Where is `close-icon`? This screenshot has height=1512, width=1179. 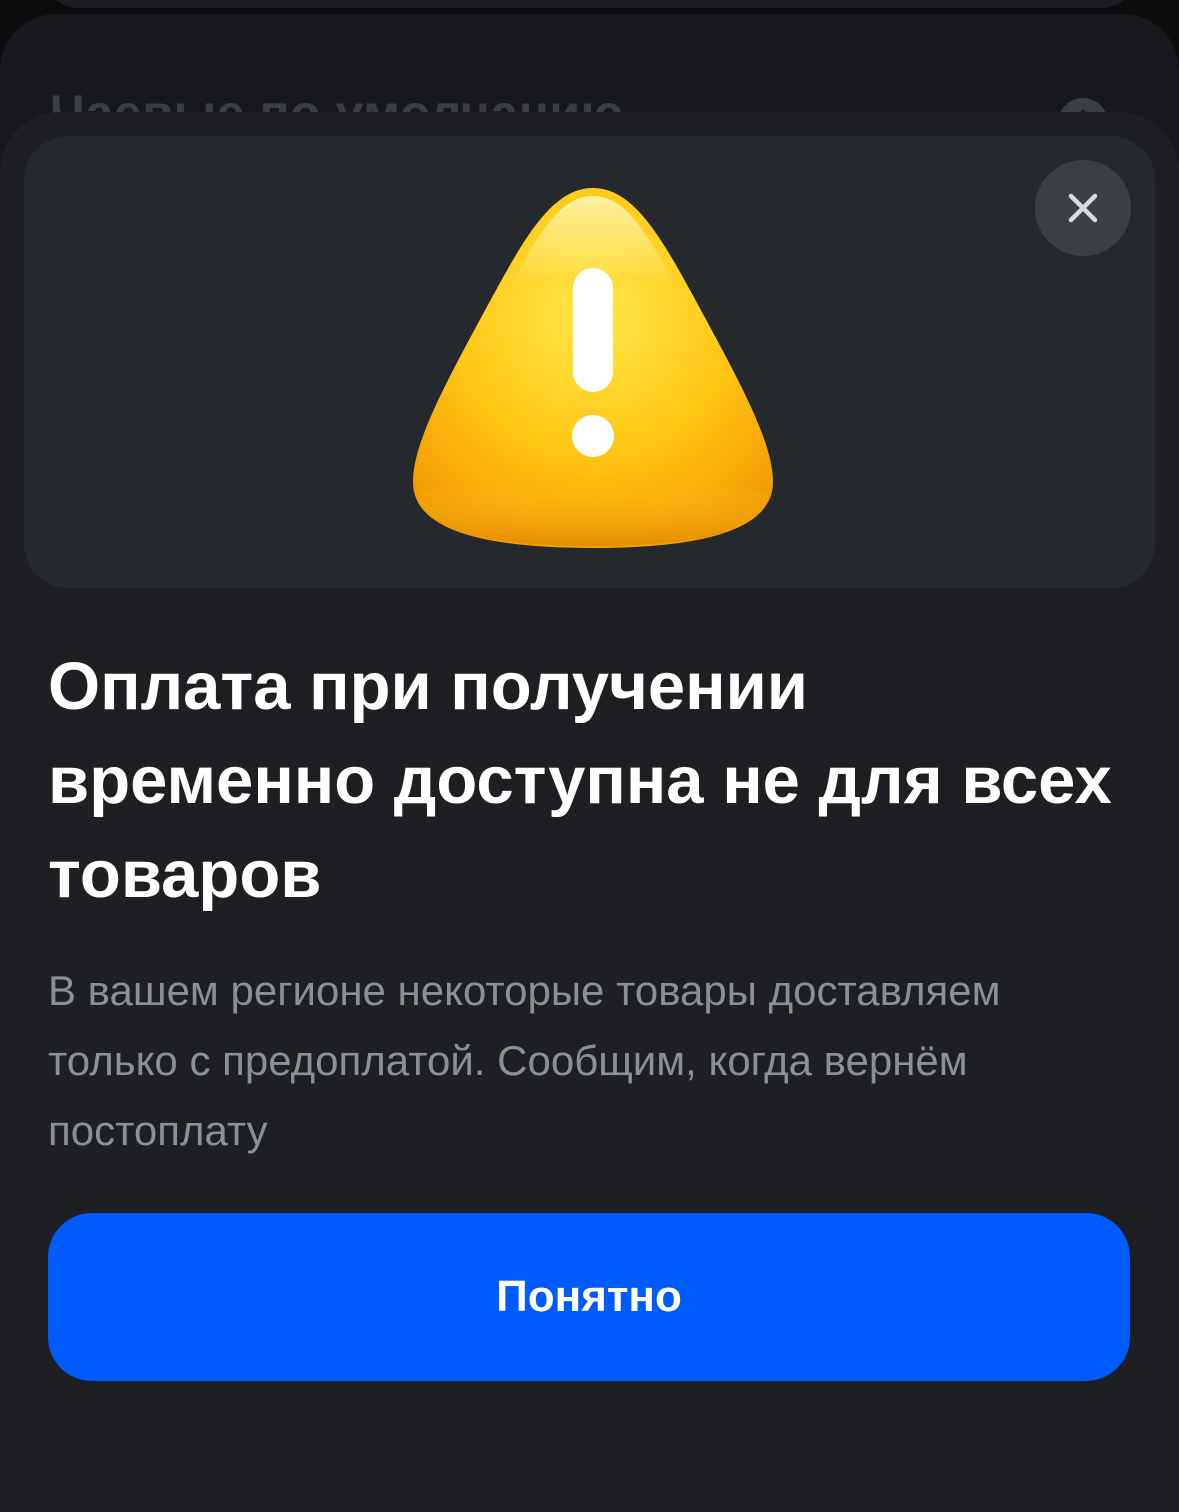 close-icon is located at coordinates (1083, 208).